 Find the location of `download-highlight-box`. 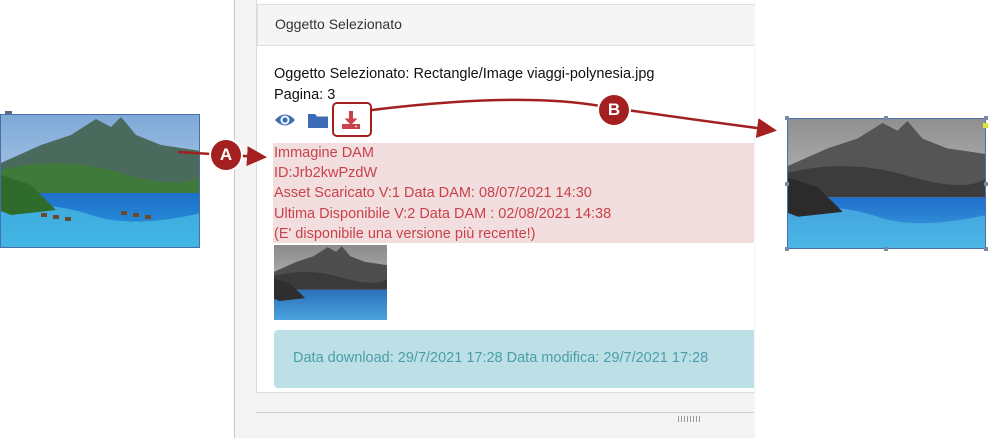

download-highlight-box is located at coordinates (352, 119).